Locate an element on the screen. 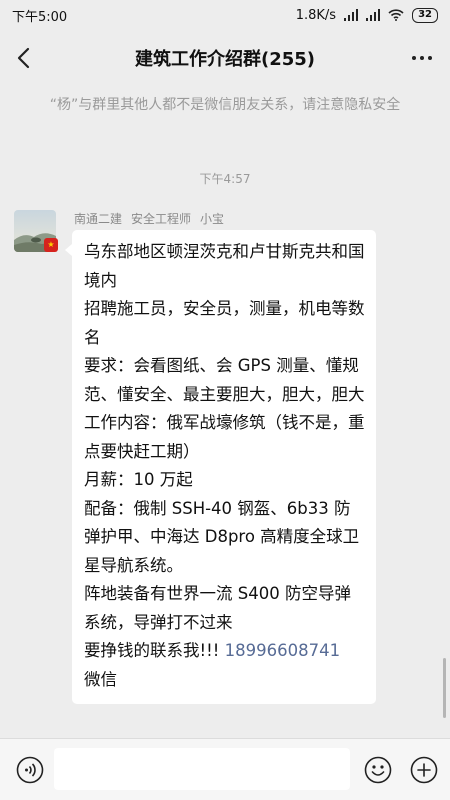  back-arrow-icon is located at coordinates (25, 58).